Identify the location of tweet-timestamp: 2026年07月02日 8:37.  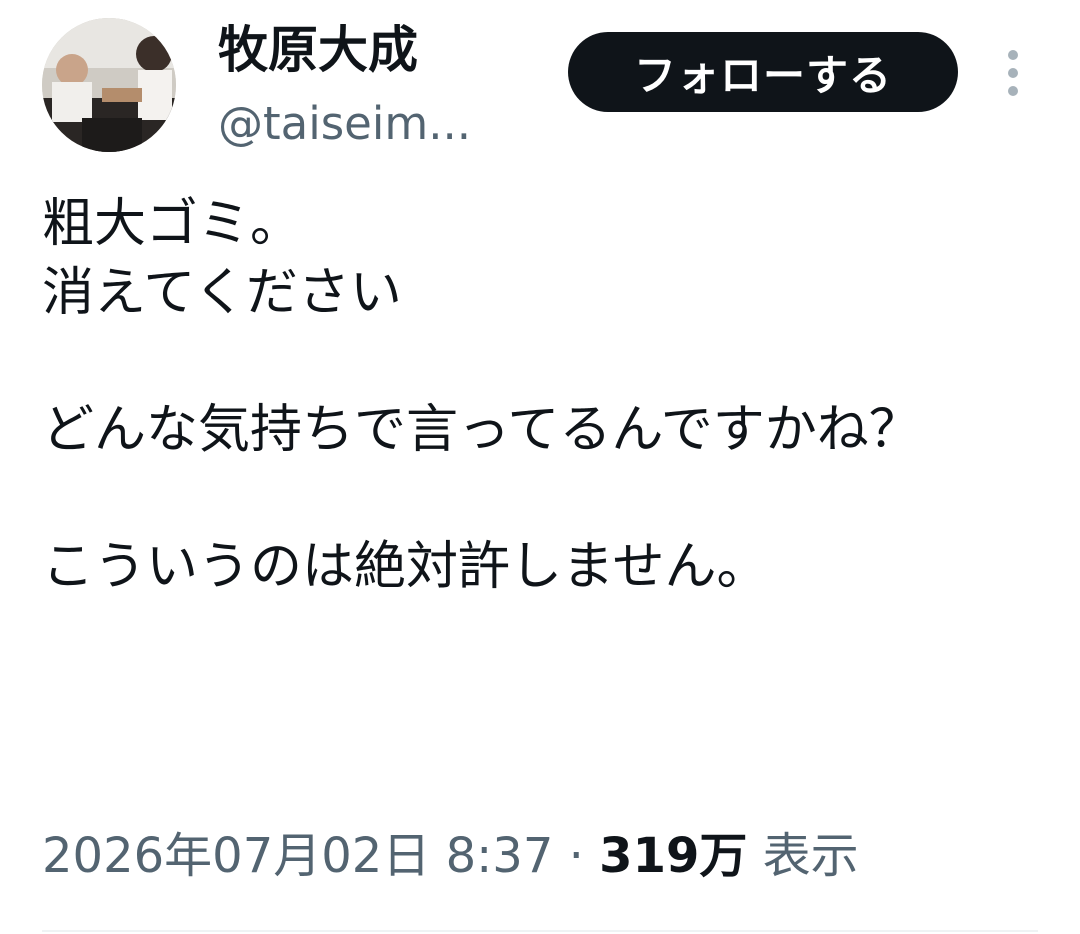
(297, 856).